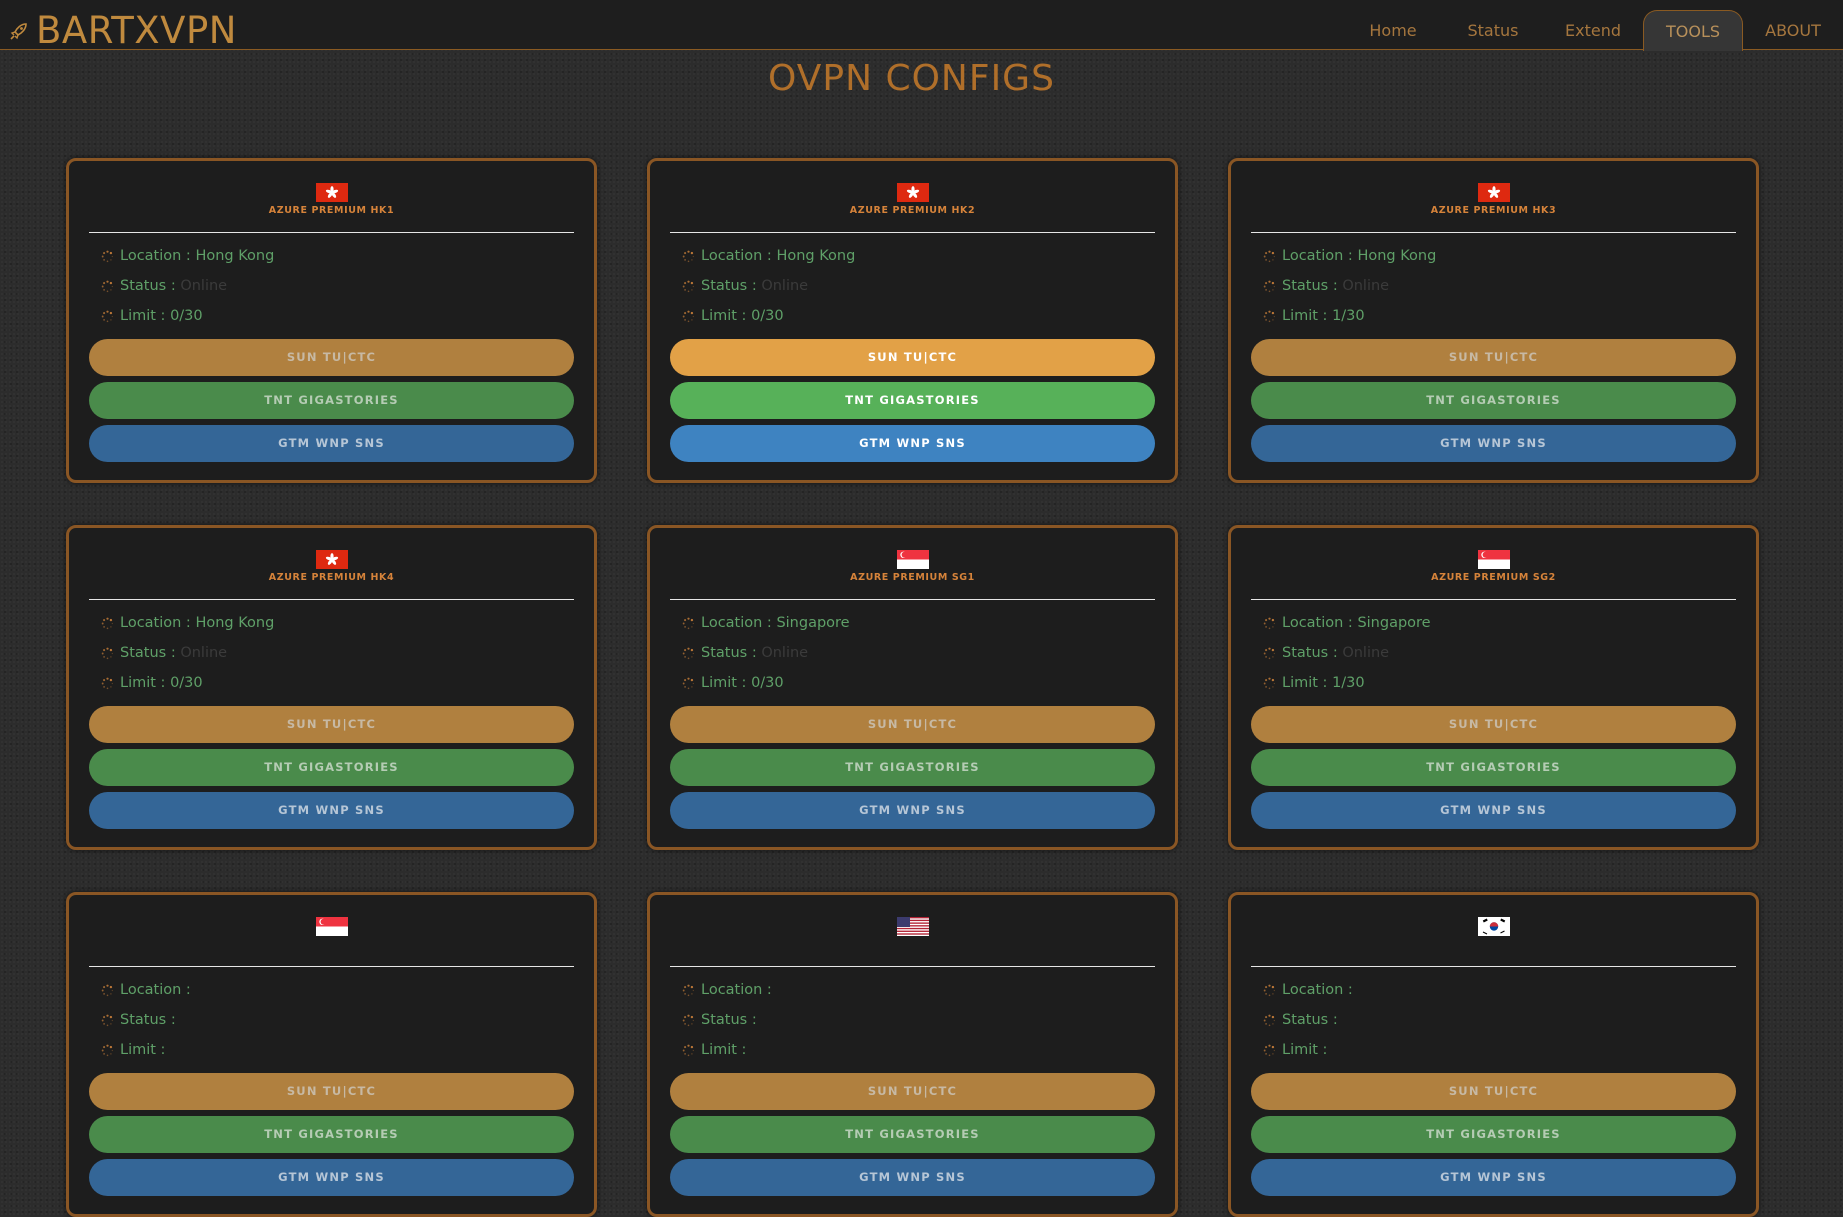 This screenshot has height=1217, width=1843. I want to click on server-name: AZURE PREMIUM HK4, so click(331, 577).